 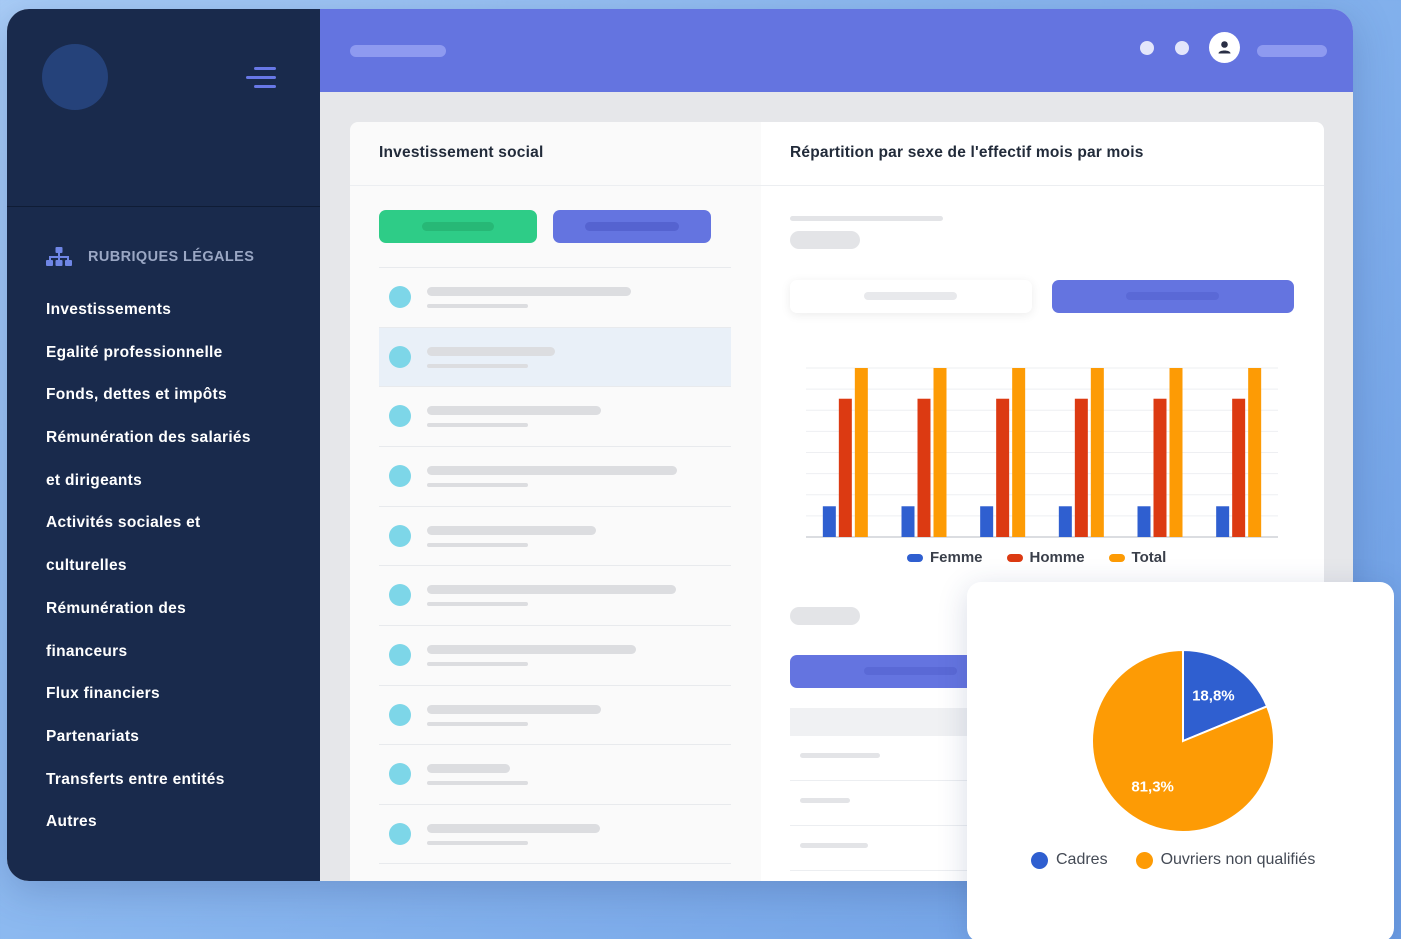 I want to click on bar-chart-legend: Femme Homme Total, so click(x=1036, y=557).